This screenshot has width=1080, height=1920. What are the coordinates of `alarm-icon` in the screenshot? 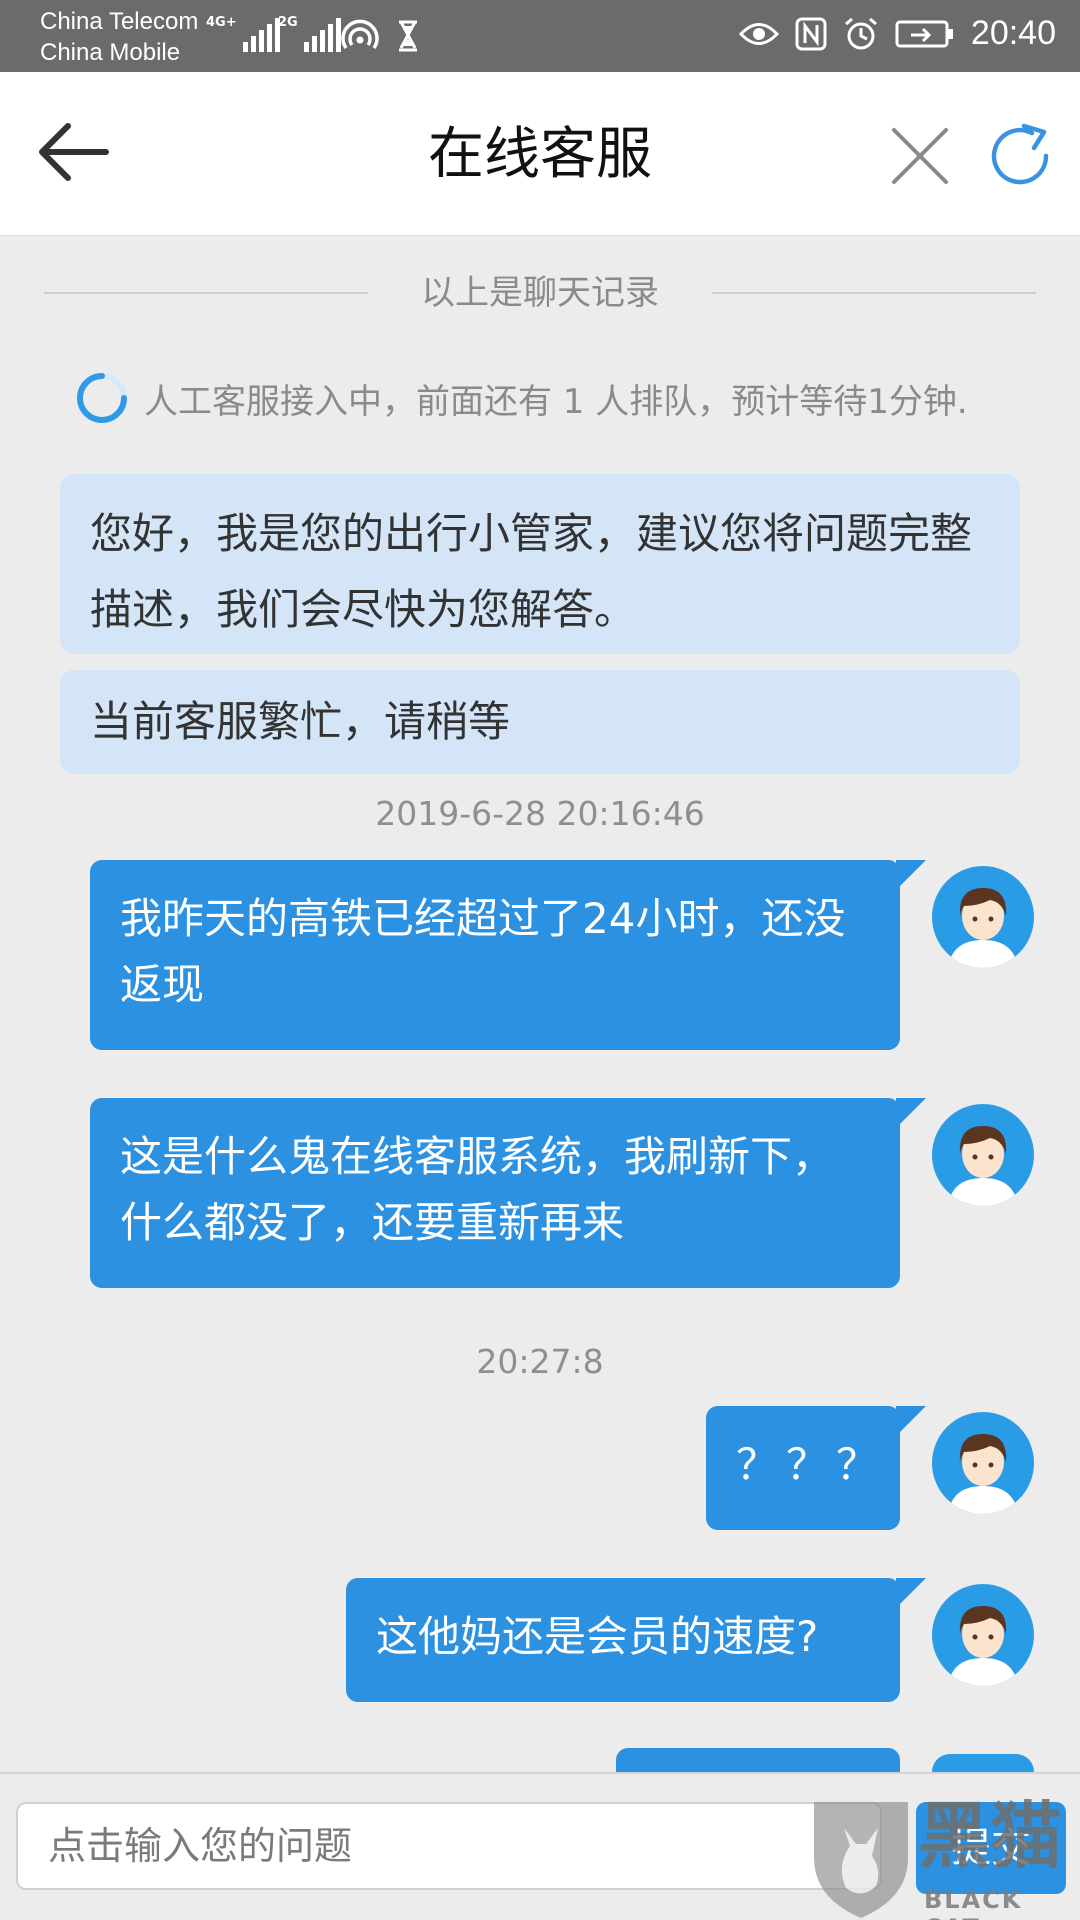 It's located at (860, 33).